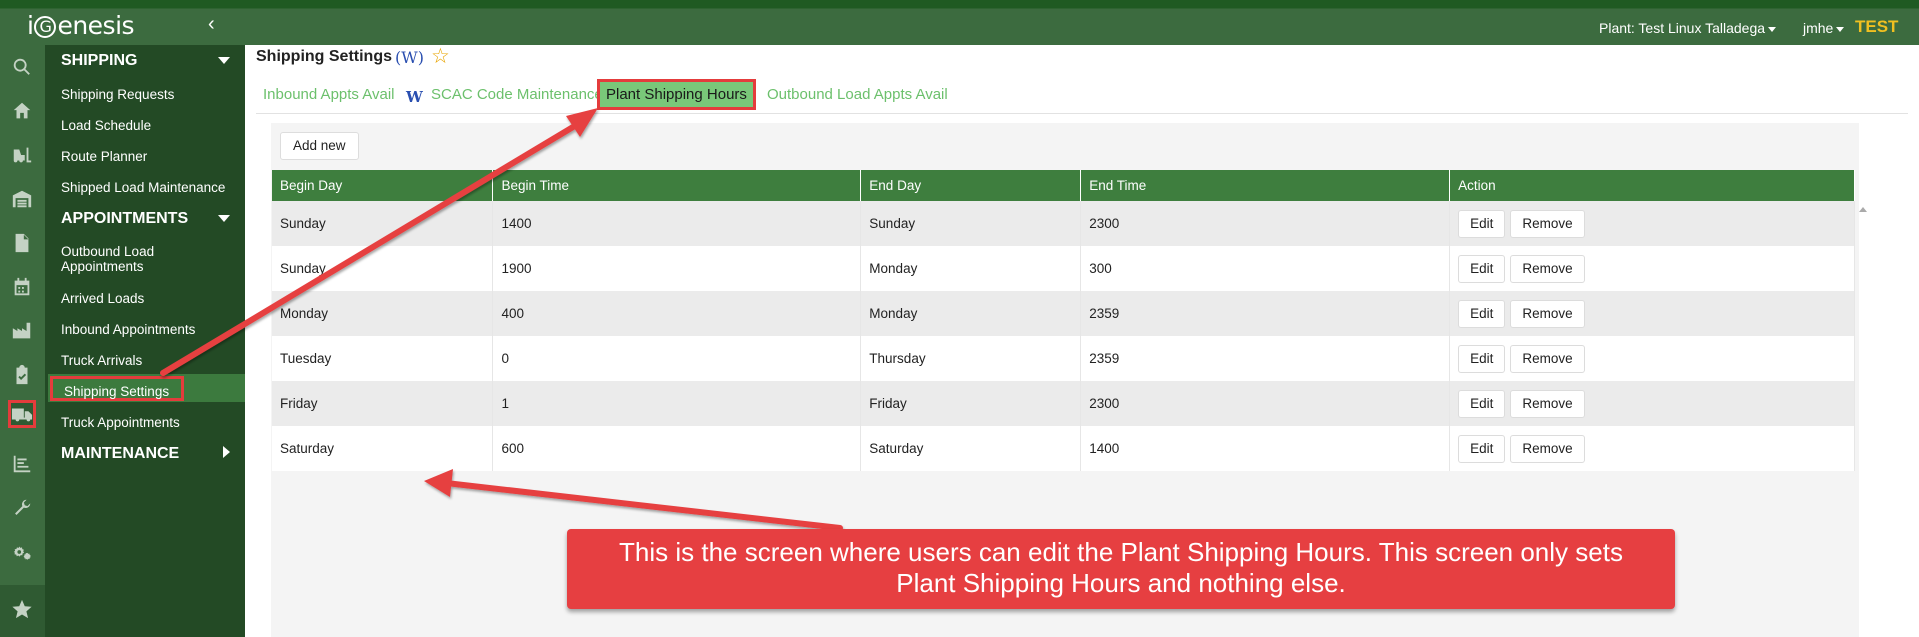 The width and height of the screenshot is (1919, 637). Describe the element at coordinates (440, 56) in the screenshot. I see `favorite-star-icon: ☆` at that location.